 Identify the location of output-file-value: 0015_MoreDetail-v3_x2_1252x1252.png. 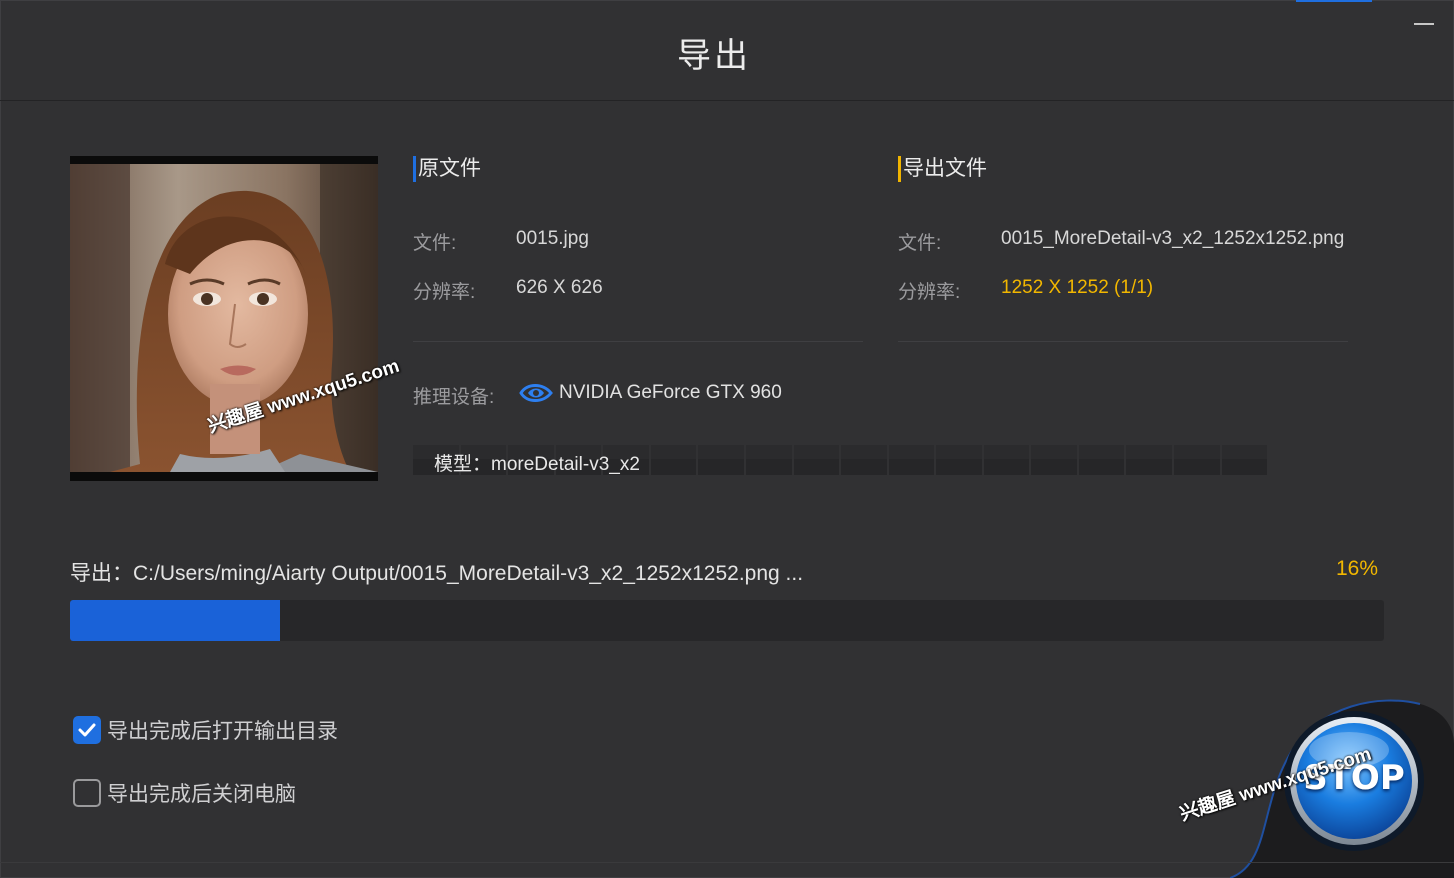
(1173, 238).